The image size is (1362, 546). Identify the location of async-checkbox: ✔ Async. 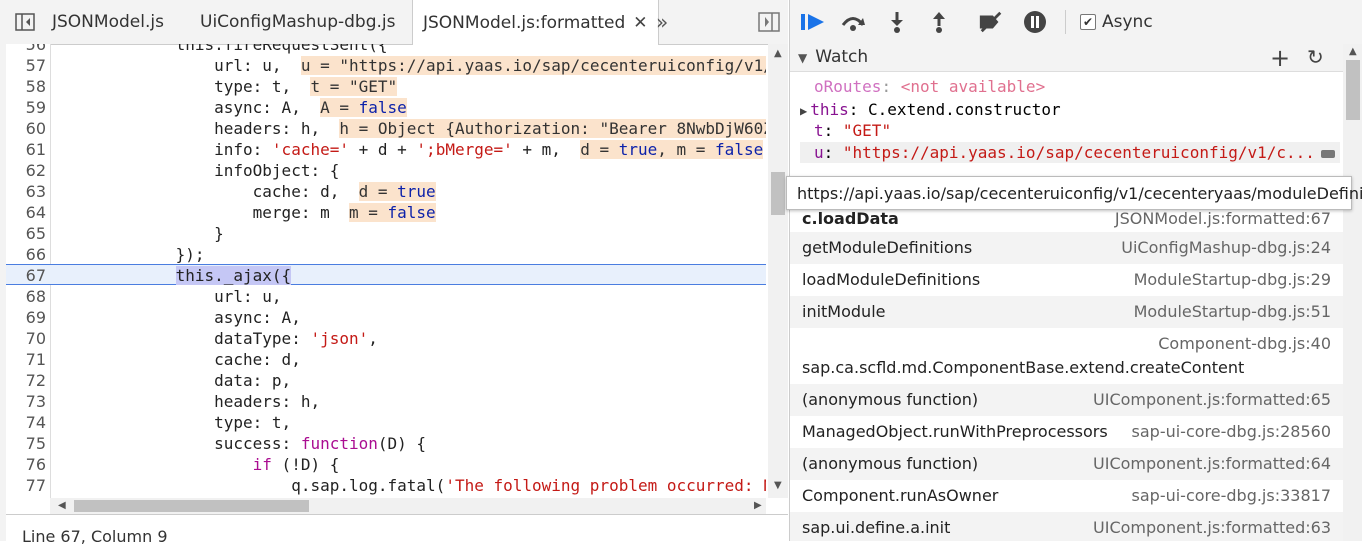
(1116, 22).